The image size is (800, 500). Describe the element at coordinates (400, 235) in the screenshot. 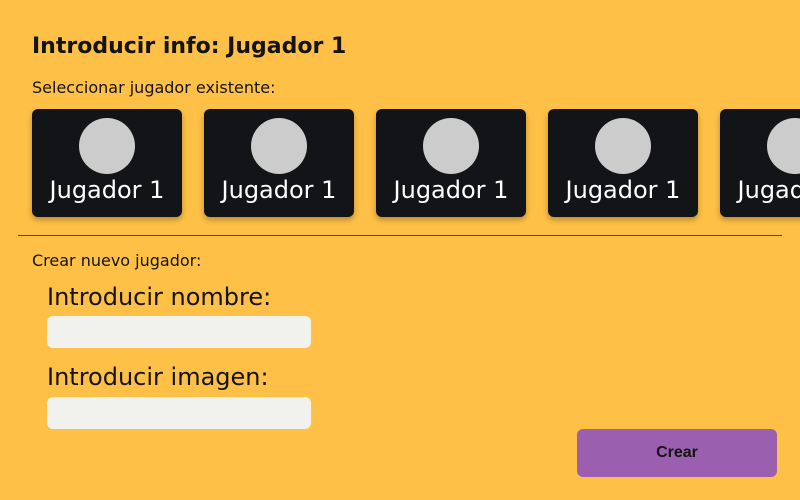

I see `section-divider` at that location.